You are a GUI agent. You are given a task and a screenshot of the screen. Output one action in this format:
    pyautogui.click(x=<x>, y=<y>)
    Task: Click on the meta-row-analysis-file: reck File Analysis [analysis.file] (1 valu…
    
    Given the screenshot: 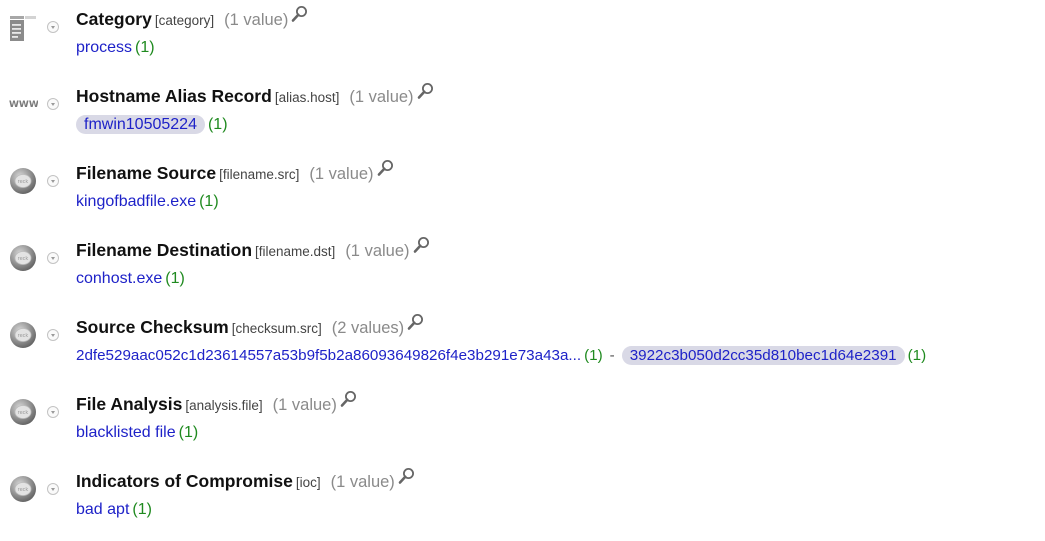 What is the action you would take?
    pyautogui.click(x=522, y=423)
    